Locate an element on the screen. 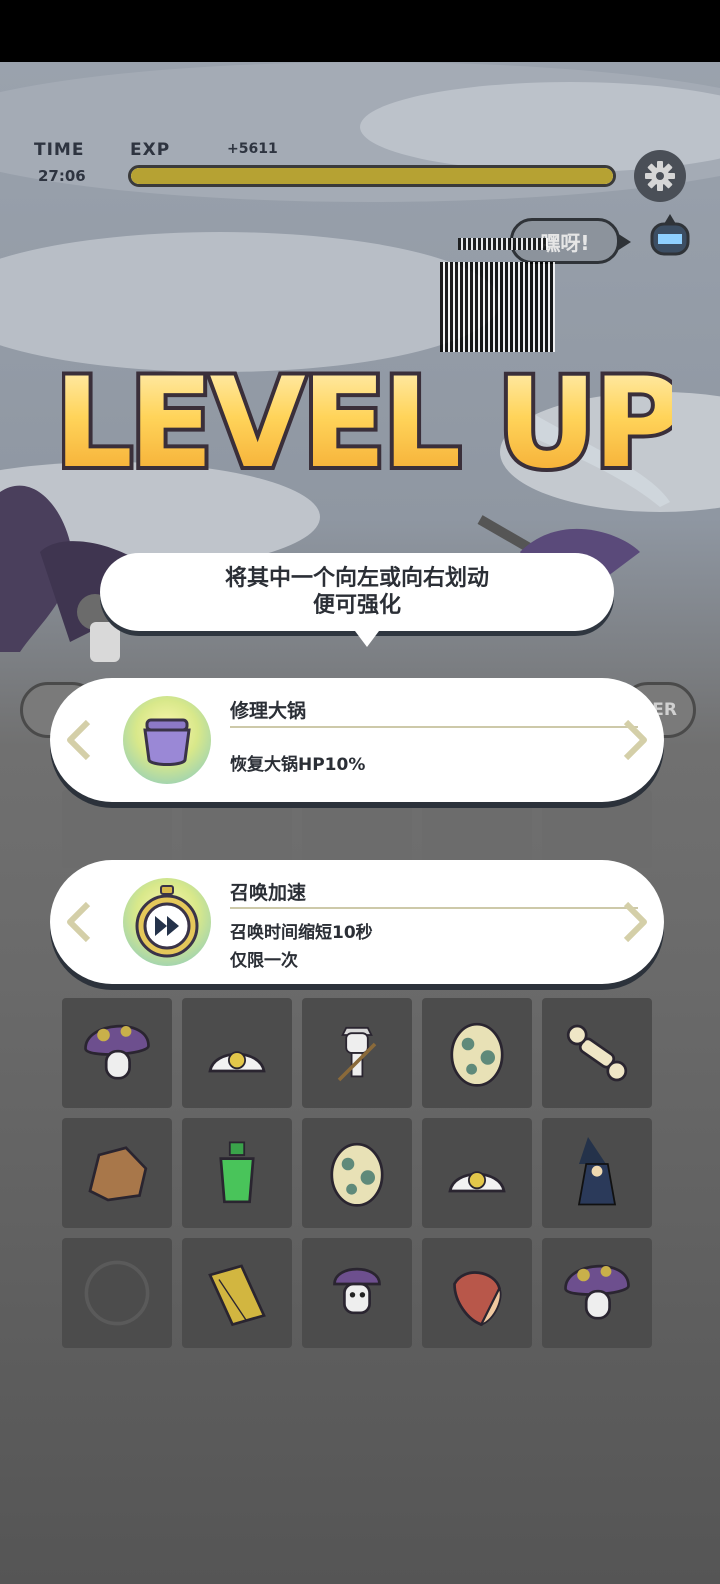 This screenshot has width=720, height=1584. time-value: 27:06 is located at coordinates (62, 176).